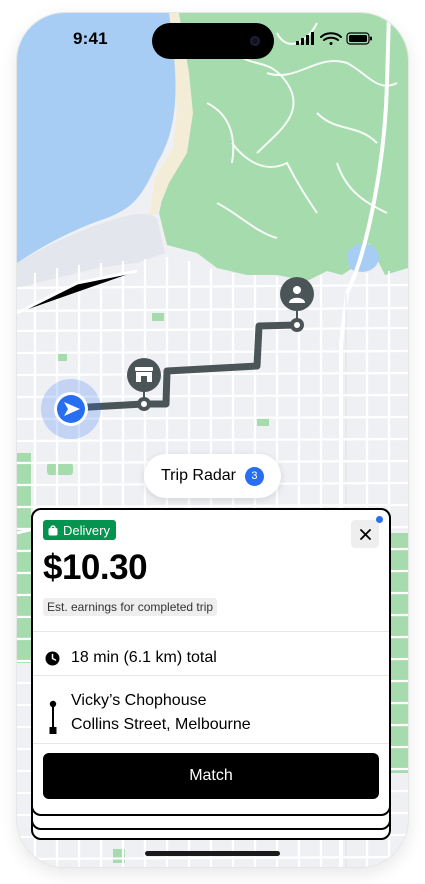 This screenshot has height=884, width=425. What do you see at coordinates (254, 476) in the screenshot?
I see `trip-radar-count-badge: 3` at bounding box center [254, 476].